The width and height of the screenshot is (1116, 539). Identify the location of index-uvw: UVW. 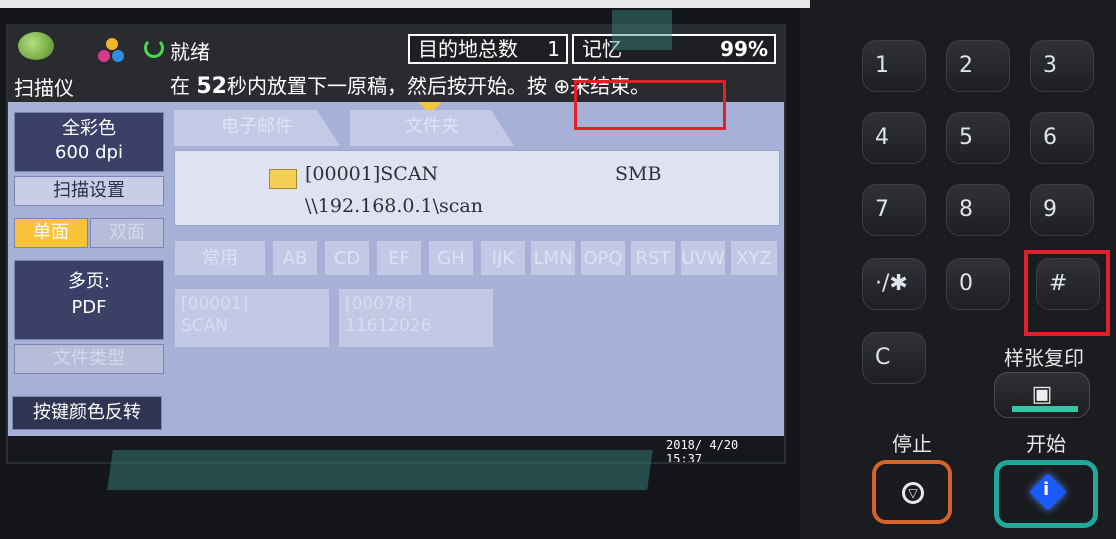
(703, 258).